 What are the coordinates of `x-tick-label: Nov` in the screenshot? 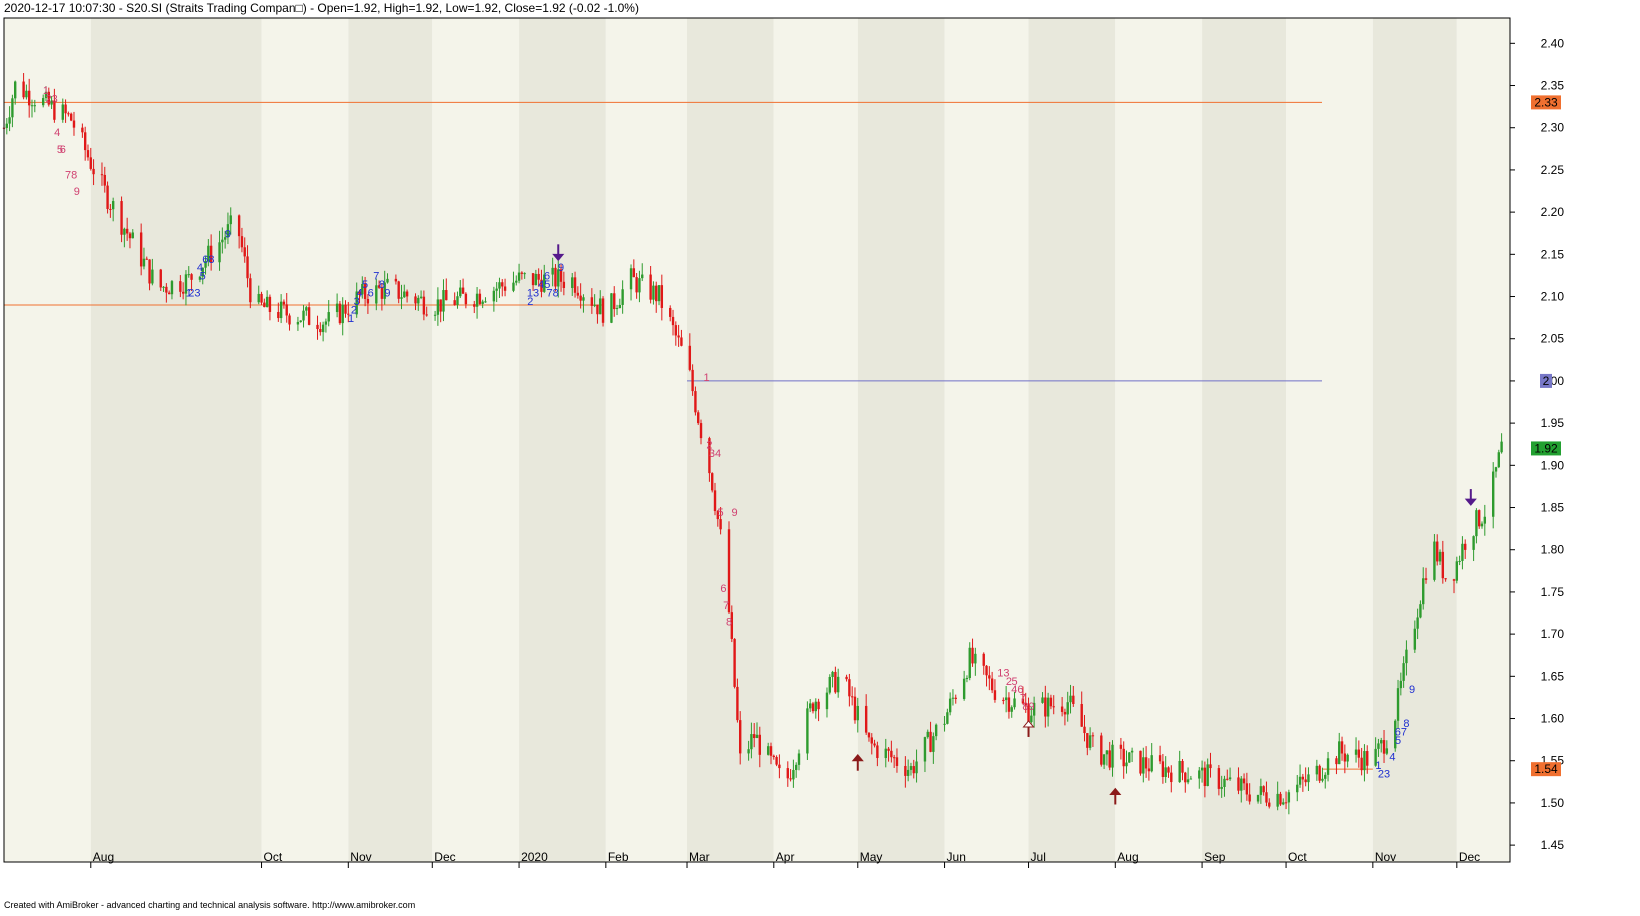 It's located at (1385, 857).